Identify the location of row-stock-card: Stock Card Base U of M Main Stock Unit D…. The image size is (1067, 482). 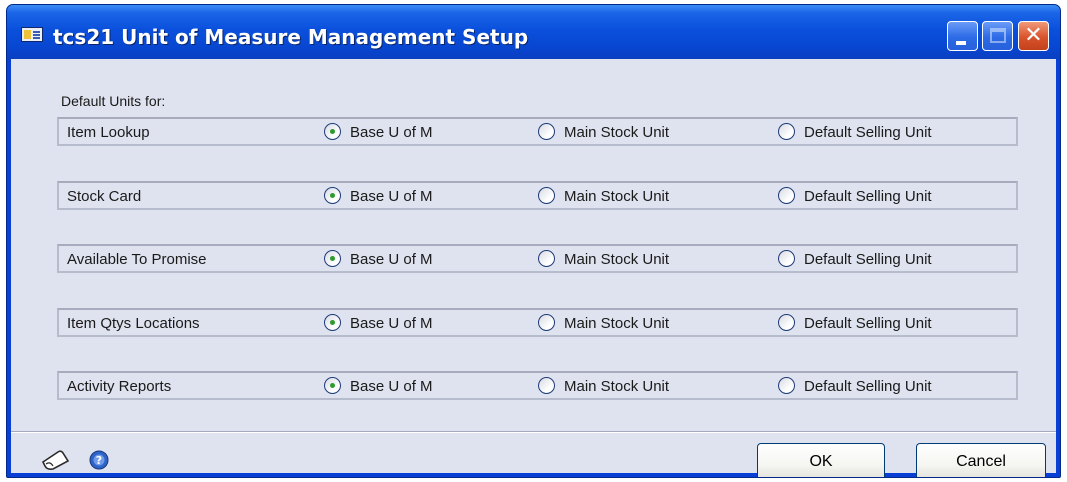
(537, 195).